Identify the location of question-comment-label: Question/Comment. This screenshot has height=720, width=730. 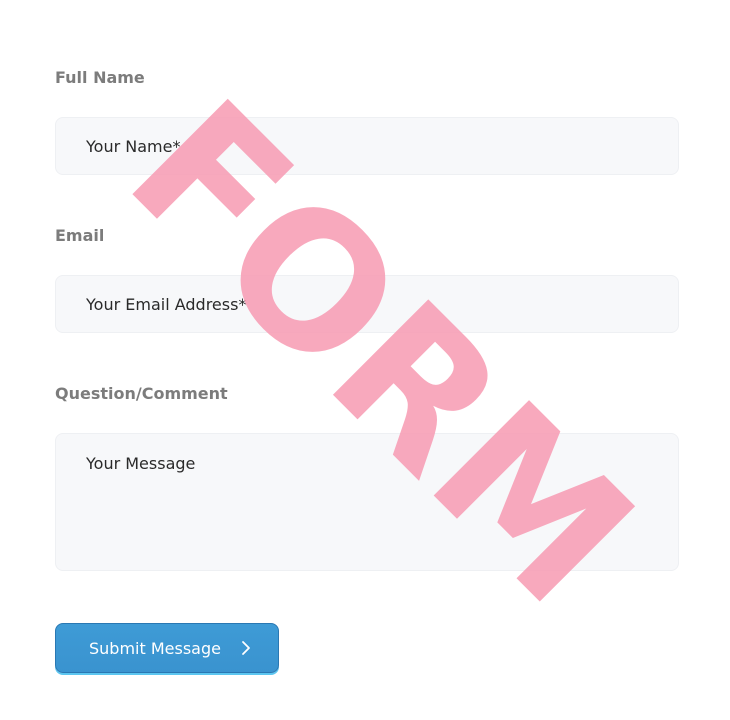
(141, 393).